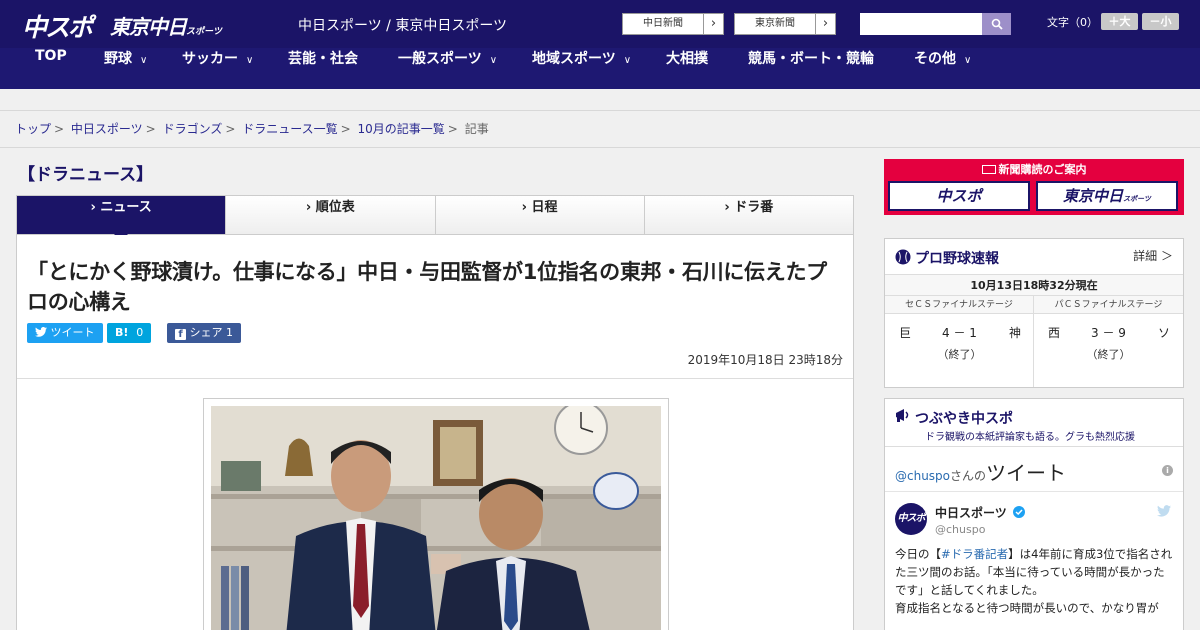 This screenshot has height=630, width=1200. I want to click on nav-item-baseball: 野球 ∨, so click(125, 68).